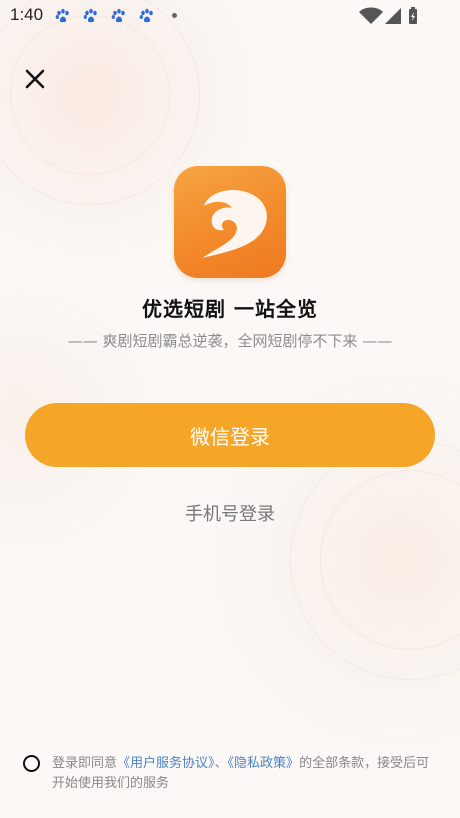 This screenshot has width=460, height=818. I want to click on status-time: 1:40, so click(27, 14).